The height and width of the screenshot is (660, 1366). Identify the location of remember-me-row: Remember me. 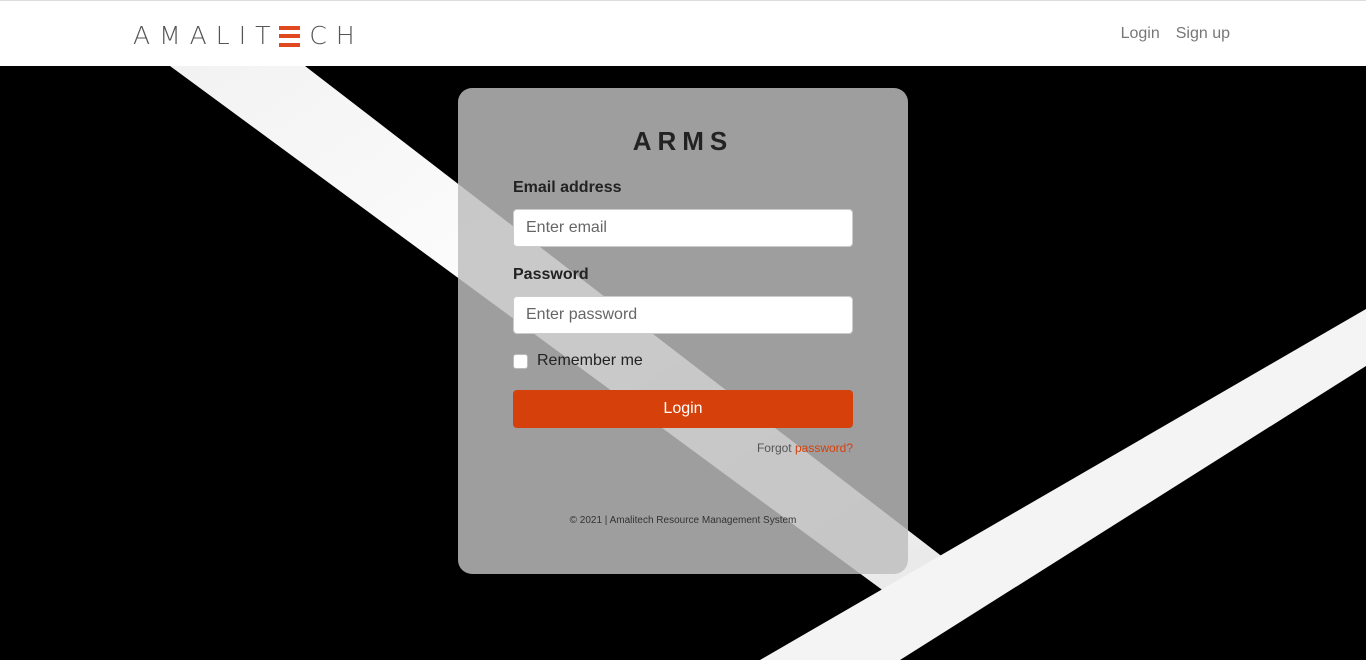
(578, 361).